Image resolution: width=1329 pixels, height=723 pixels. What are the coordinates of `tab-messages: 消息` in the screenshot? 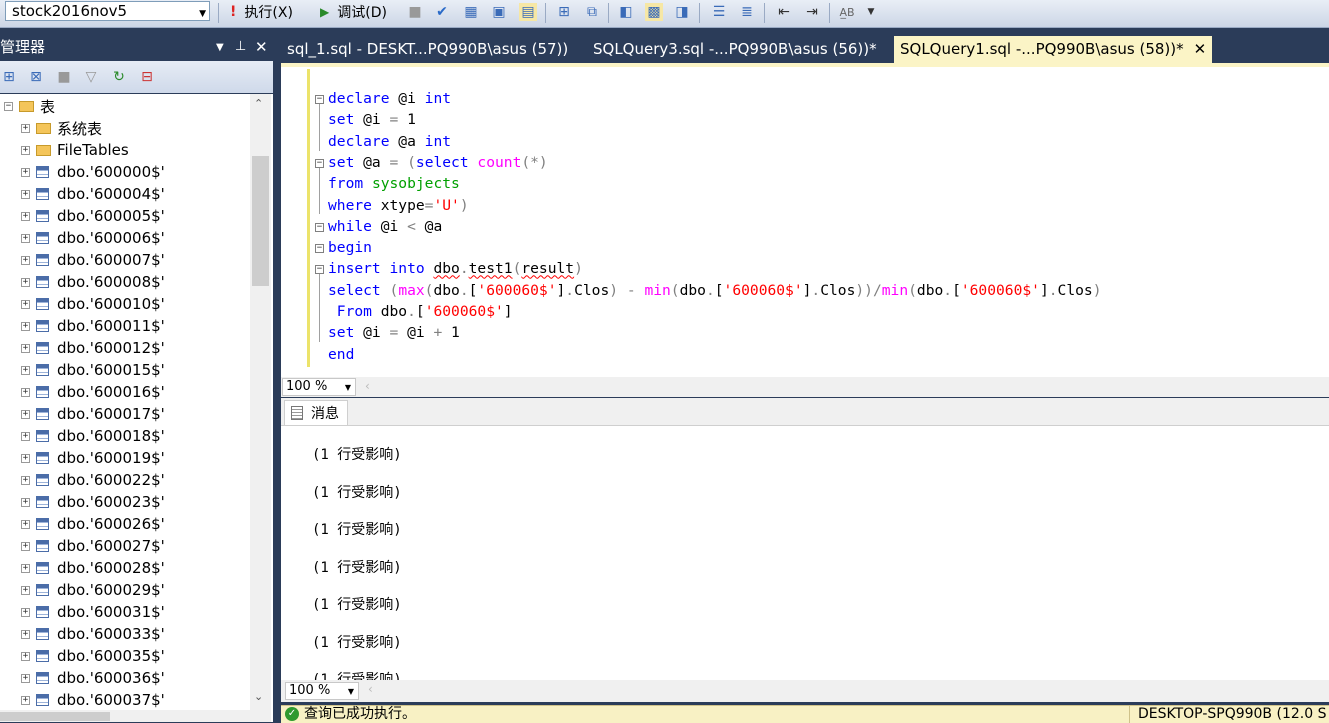 It's located at (316, 412).